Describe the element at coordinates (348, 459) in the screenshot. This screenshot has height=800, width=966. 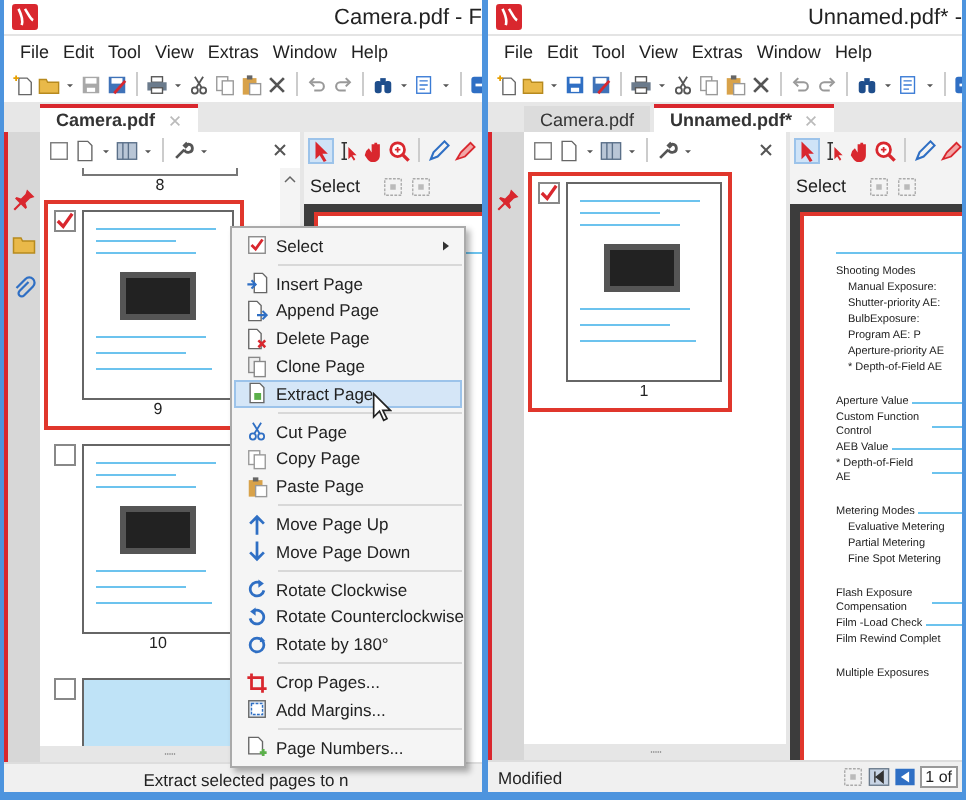
I see `menu-item: Copy Page` at that location.